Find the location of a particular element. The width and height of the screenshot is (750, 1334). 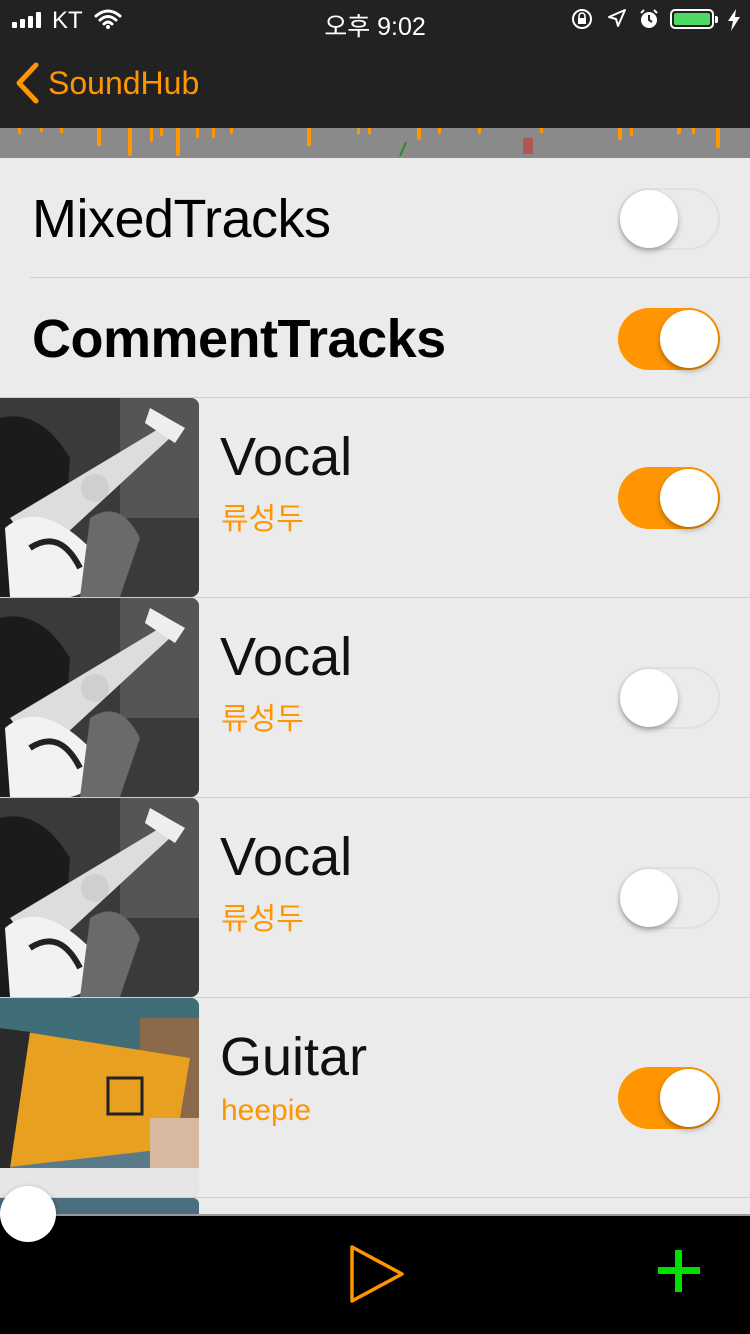

cup-thumbnail is located at coordinates (99, 1097).